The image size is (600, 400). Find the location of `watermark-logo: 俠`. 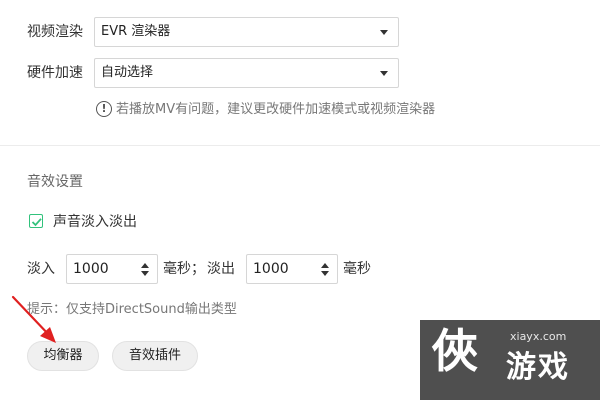

watermark-logo: 俠 is located at coordinates (455, 351).